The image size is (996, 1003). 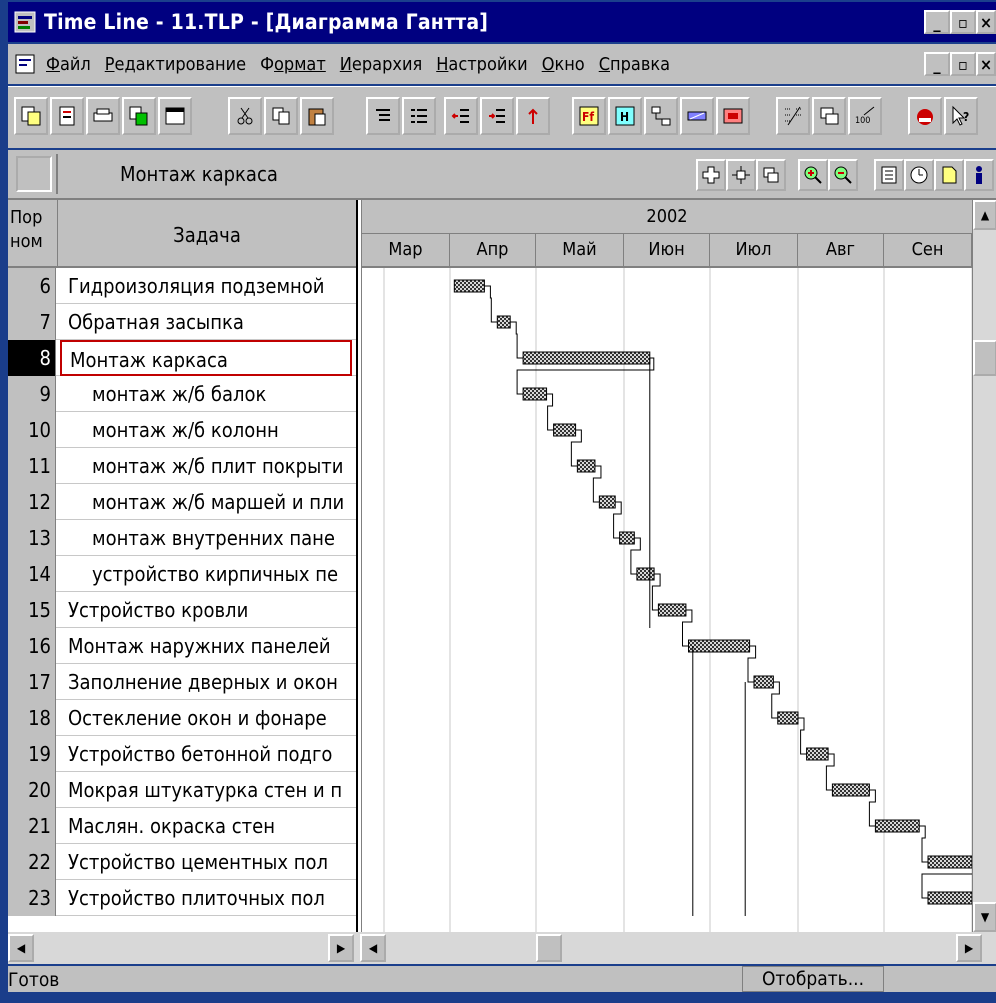 I want to click on task-number: 9, so click(x=32, y=394).